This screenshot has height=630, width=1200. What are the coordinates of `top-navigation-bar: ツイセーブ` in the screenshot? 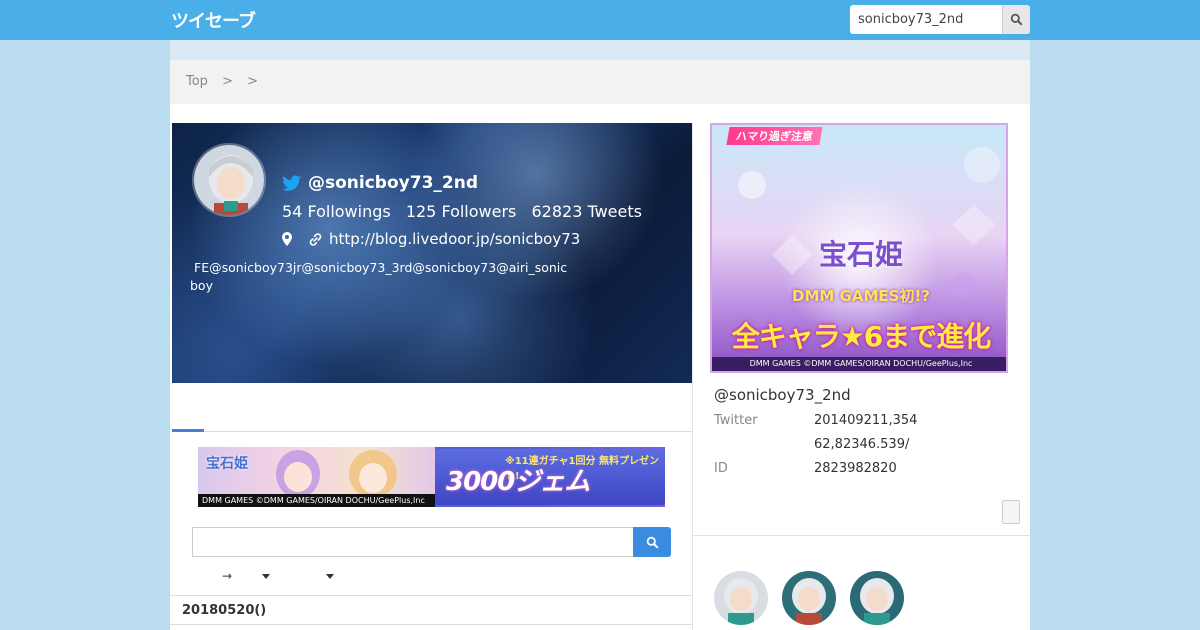 It's located at (600, 20).